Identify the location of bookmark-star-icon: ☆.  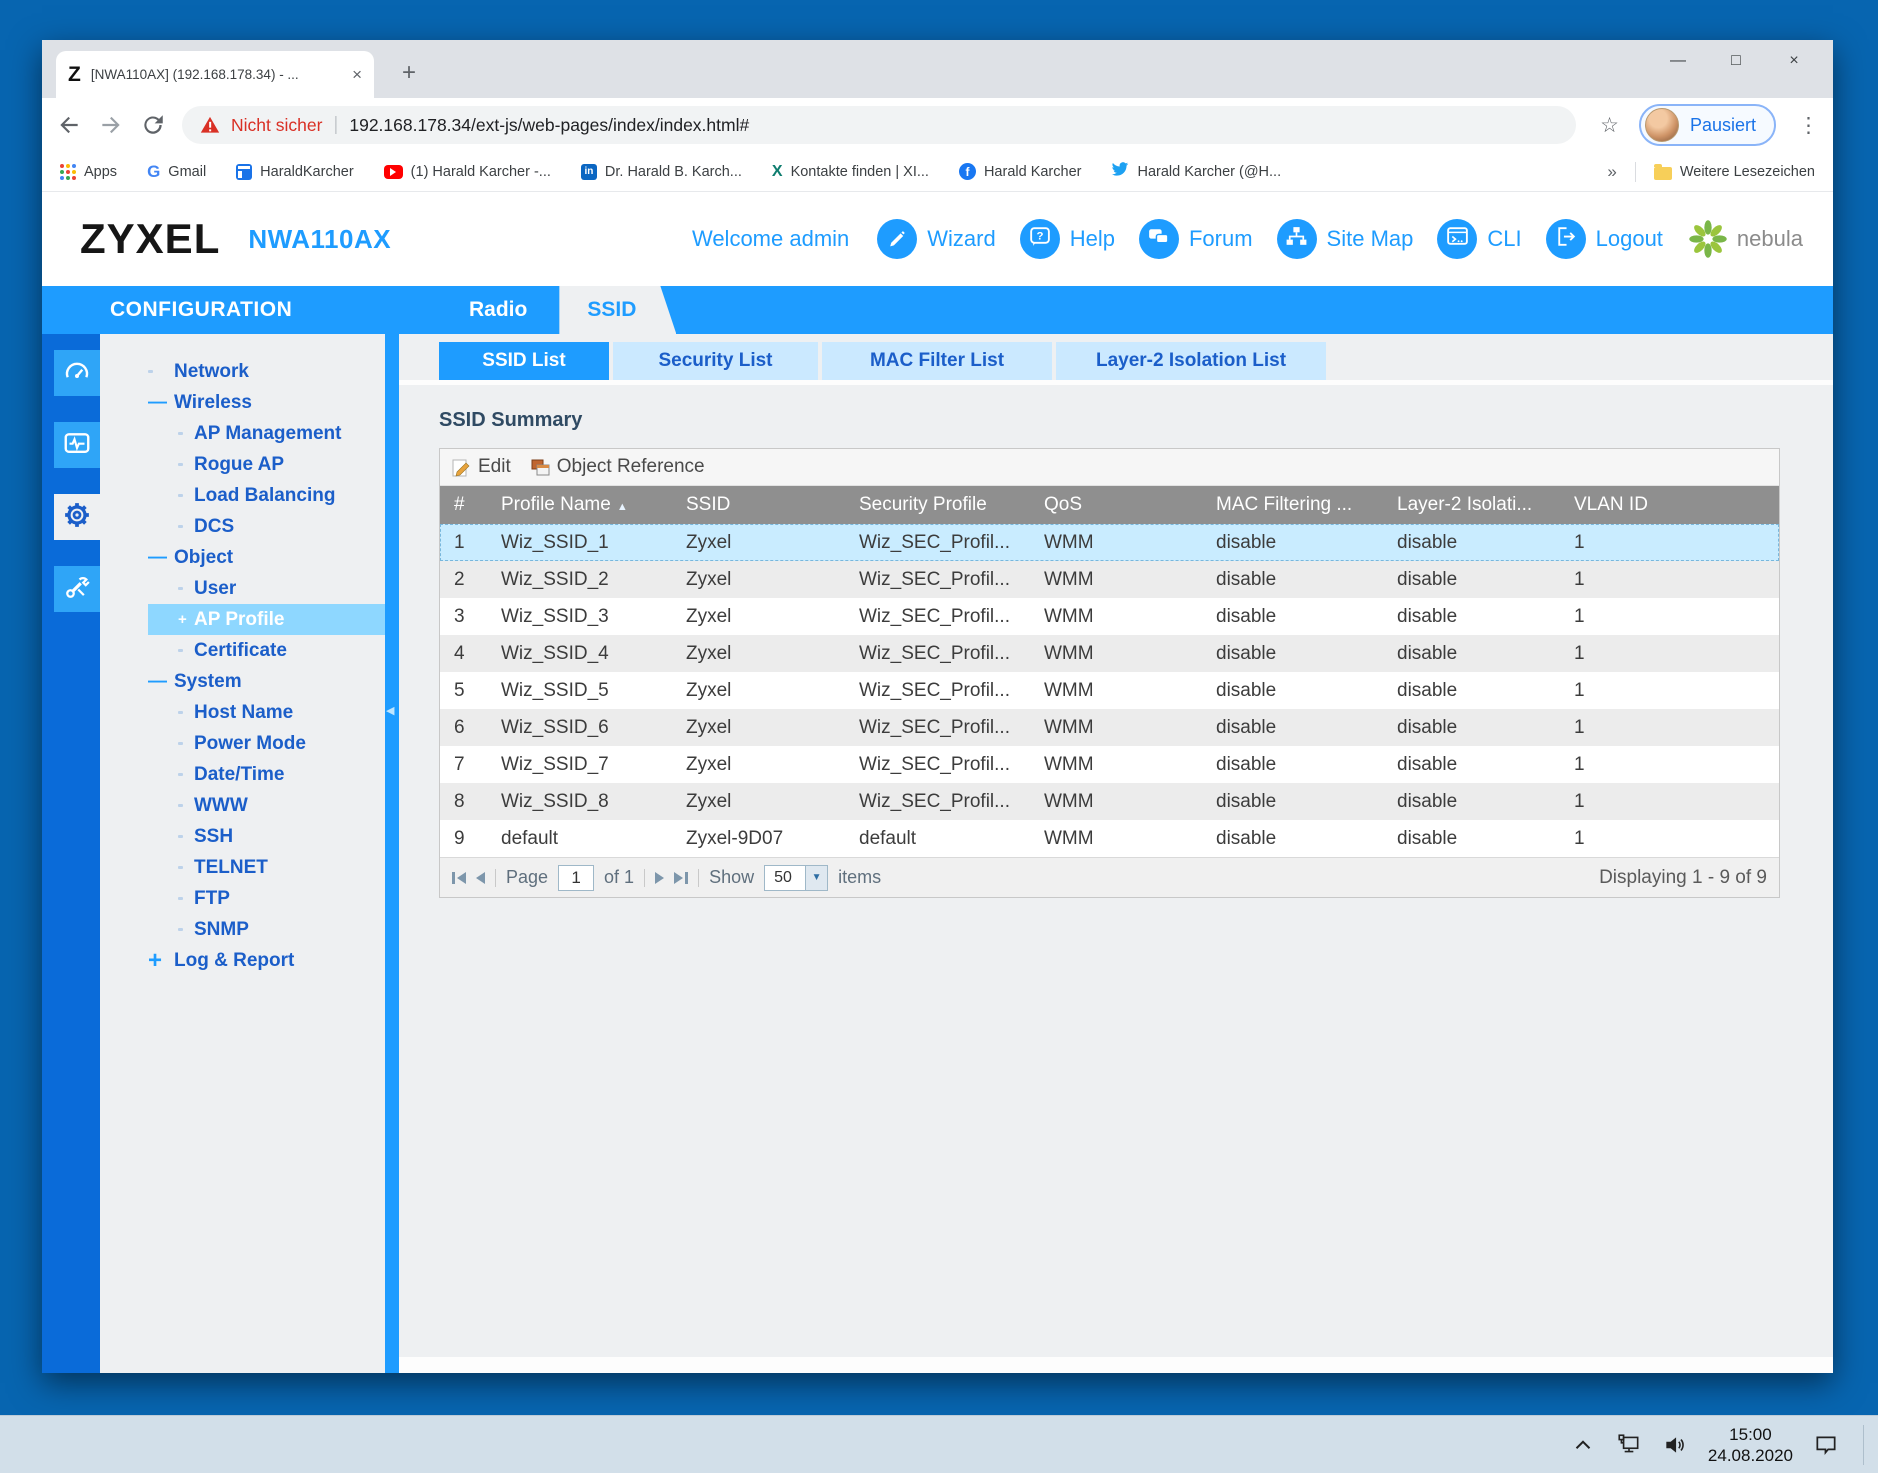
(1609, 125).